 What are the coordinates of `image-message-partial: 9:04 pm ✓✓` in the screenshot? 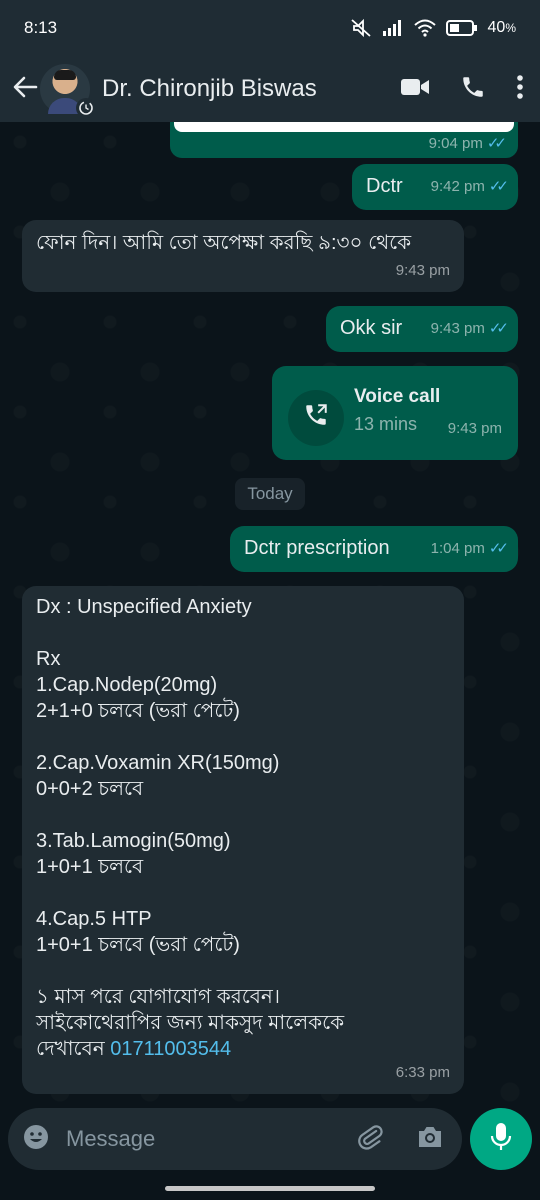 It's located at (344, 140).